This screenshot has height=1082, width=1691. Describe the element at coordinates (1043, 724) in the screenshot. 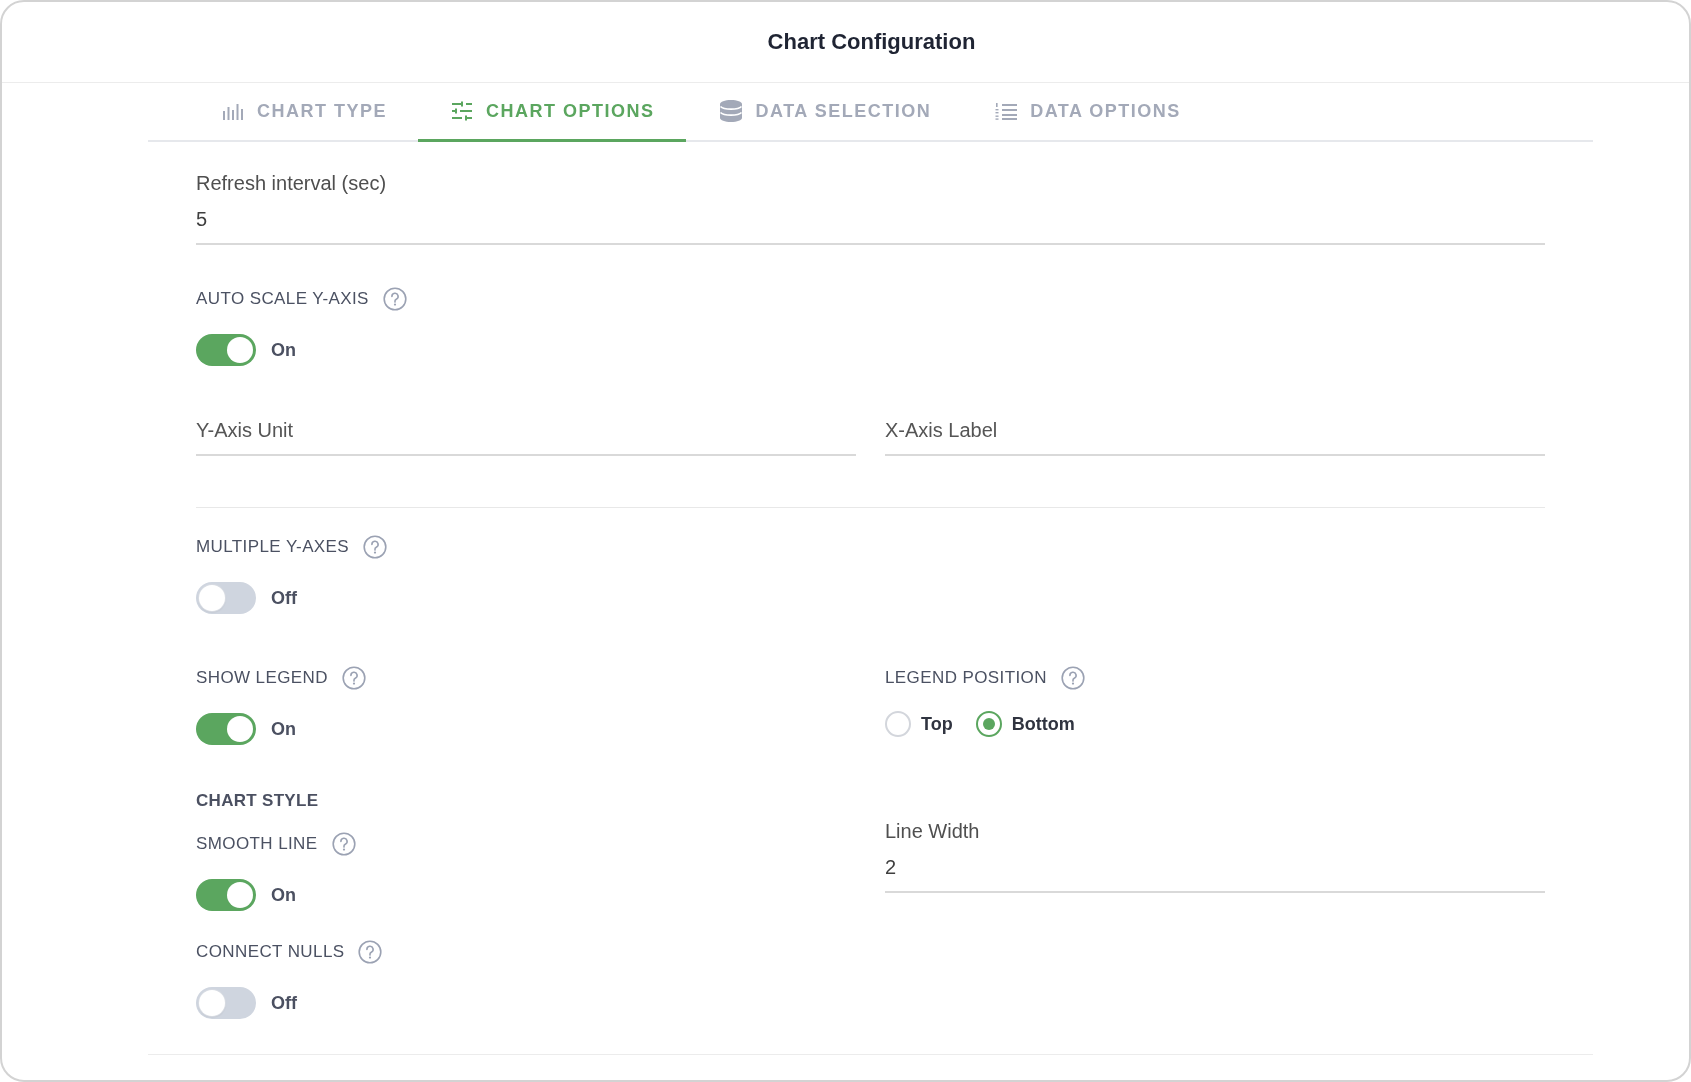

I see `radio-label: Bottom` at that location.